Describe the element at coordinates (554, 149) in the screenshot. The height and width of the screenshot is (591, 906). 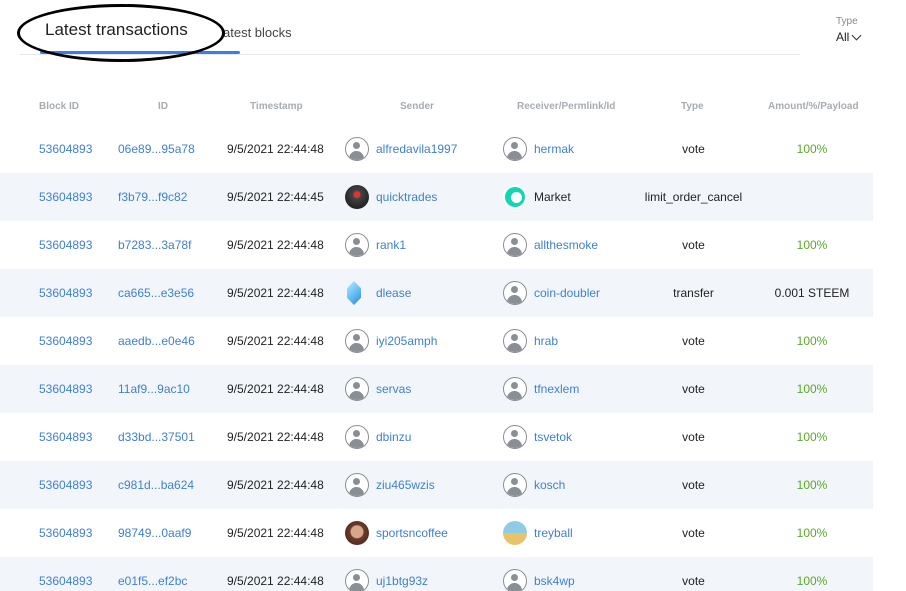
I see `receiver-link: hermak` at that location.